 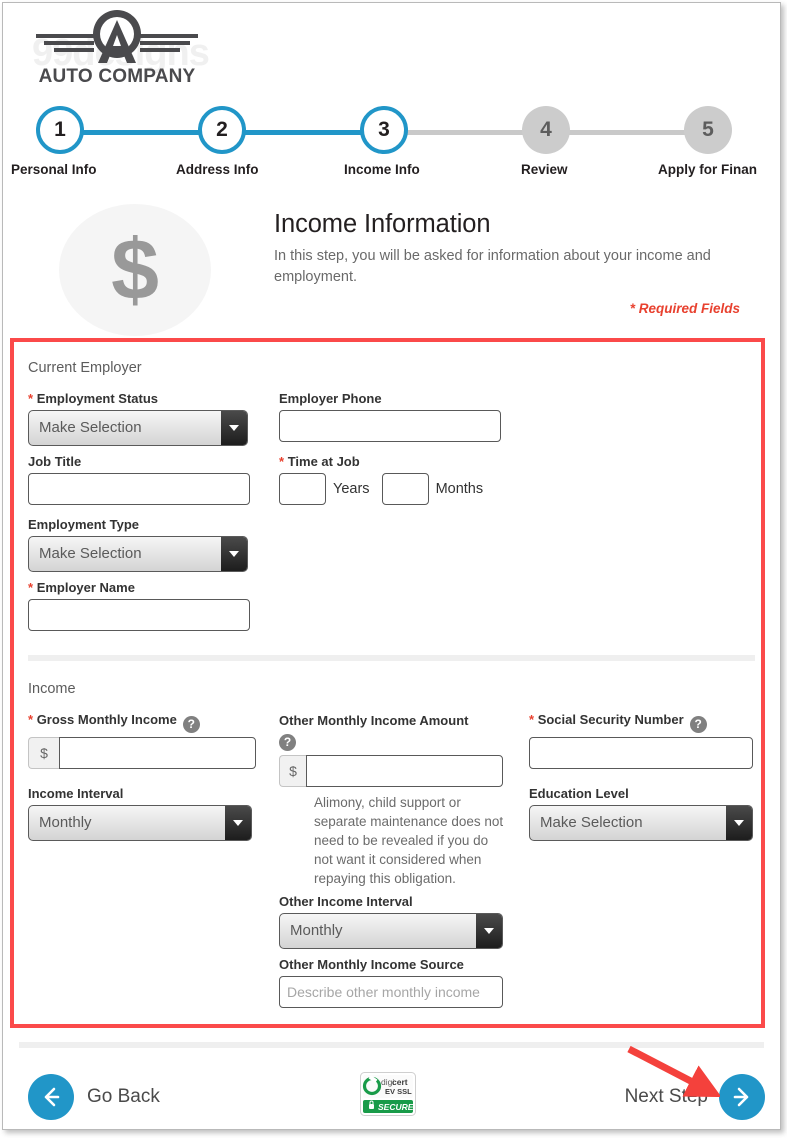 What do you see at coordinates (391, 931) in the screenshot?
I see `other-income-interval-select: Monthly` at bounding box center [391, 931].